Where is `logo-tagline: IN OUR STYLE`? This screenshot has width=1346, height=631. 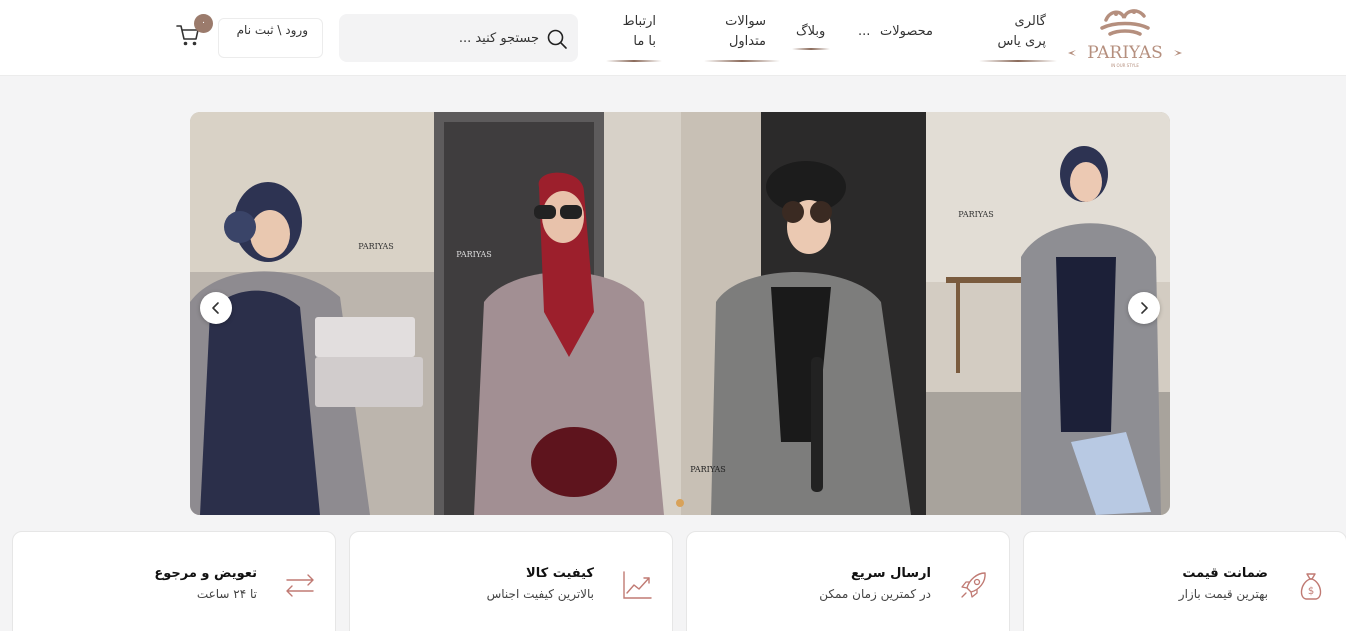
logo-tagline: IN OUR STYLE is located at coordinates (1125, 65).